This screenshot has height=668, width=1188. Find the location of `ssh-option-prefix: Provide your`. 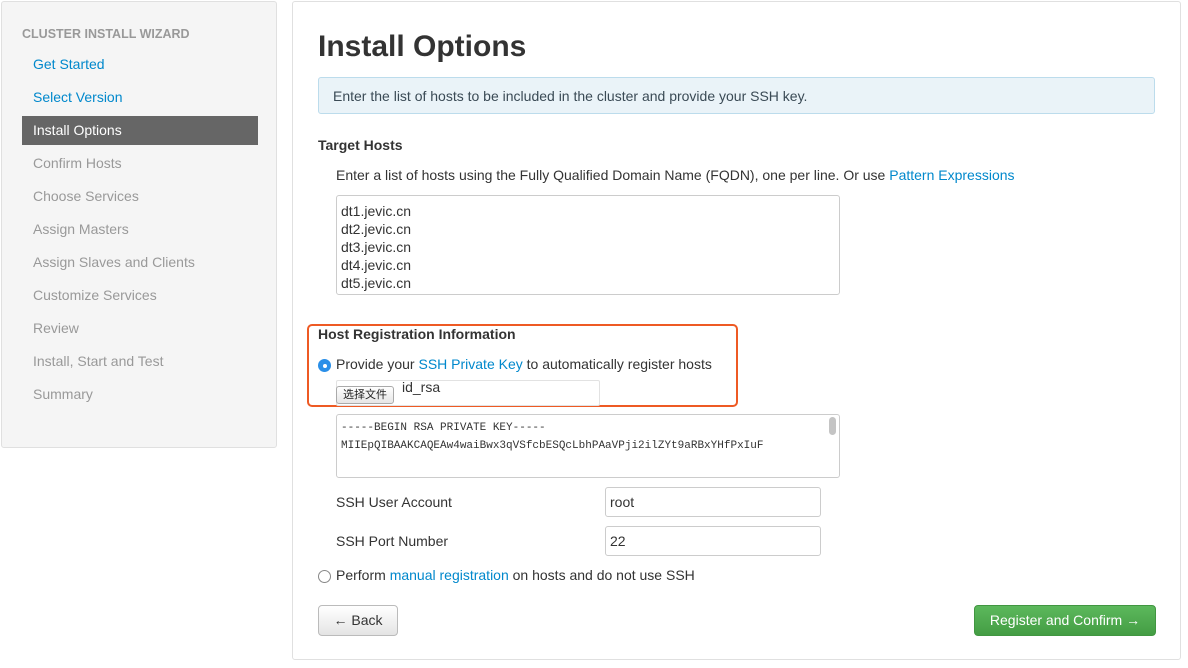

ssh-option-prefix: Provide your is located at coordinates (377, 364).